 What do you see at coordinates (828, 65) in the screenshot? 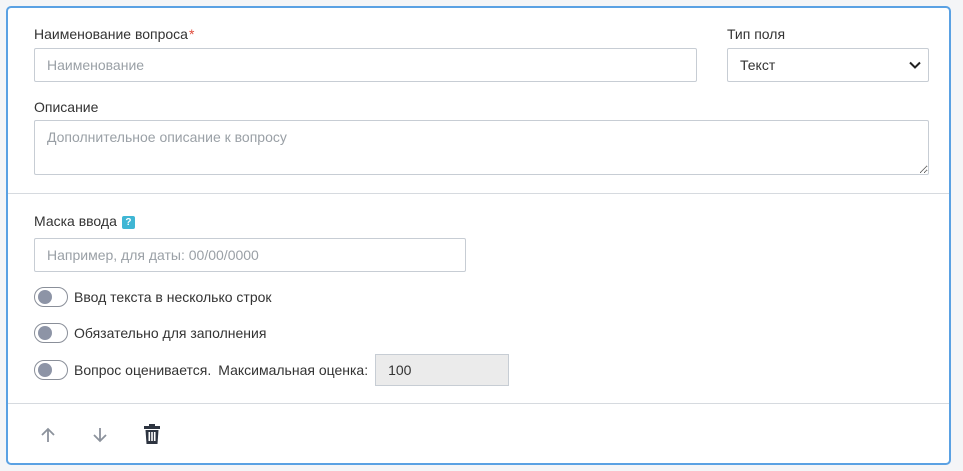
I see `field-type-select: Текст` at bounding box center [828, 65].